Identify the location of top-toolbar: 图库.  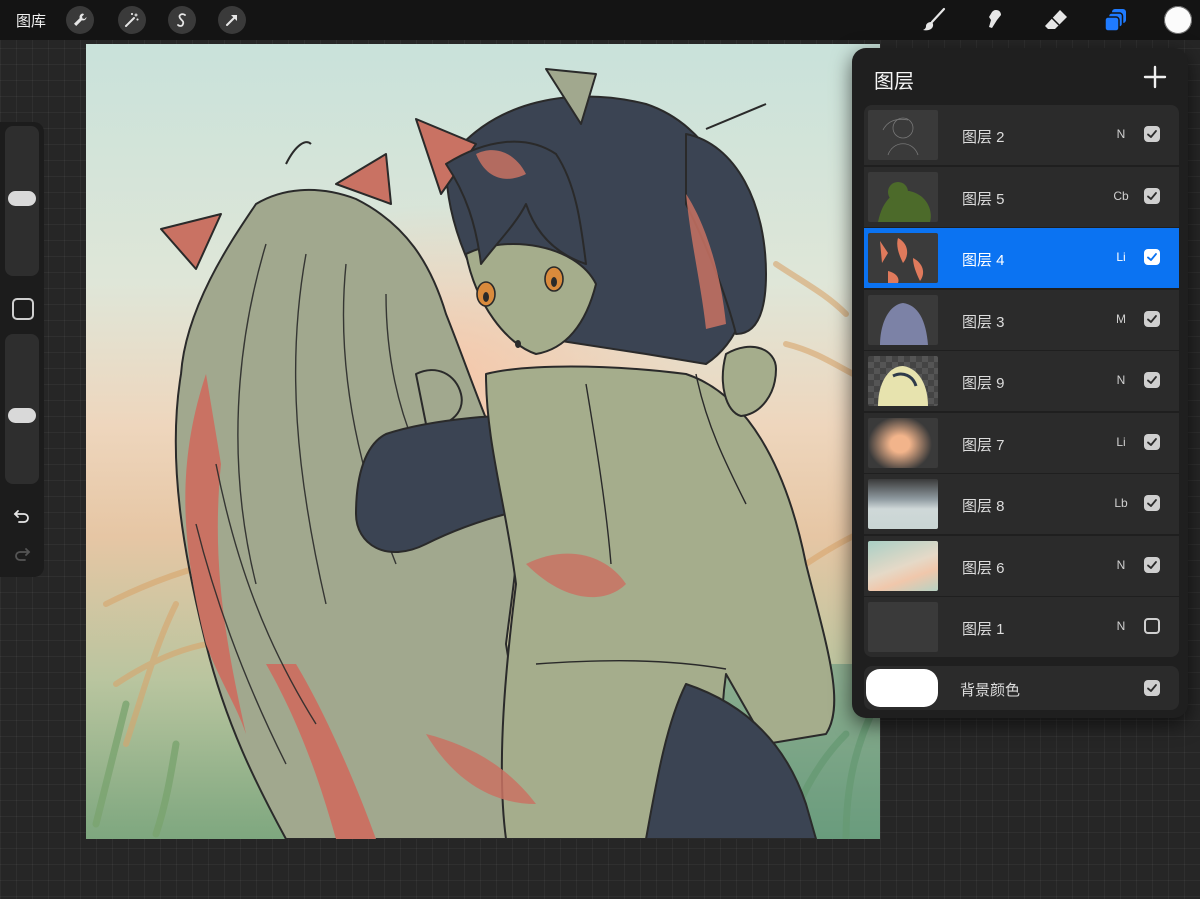
(600, 20).